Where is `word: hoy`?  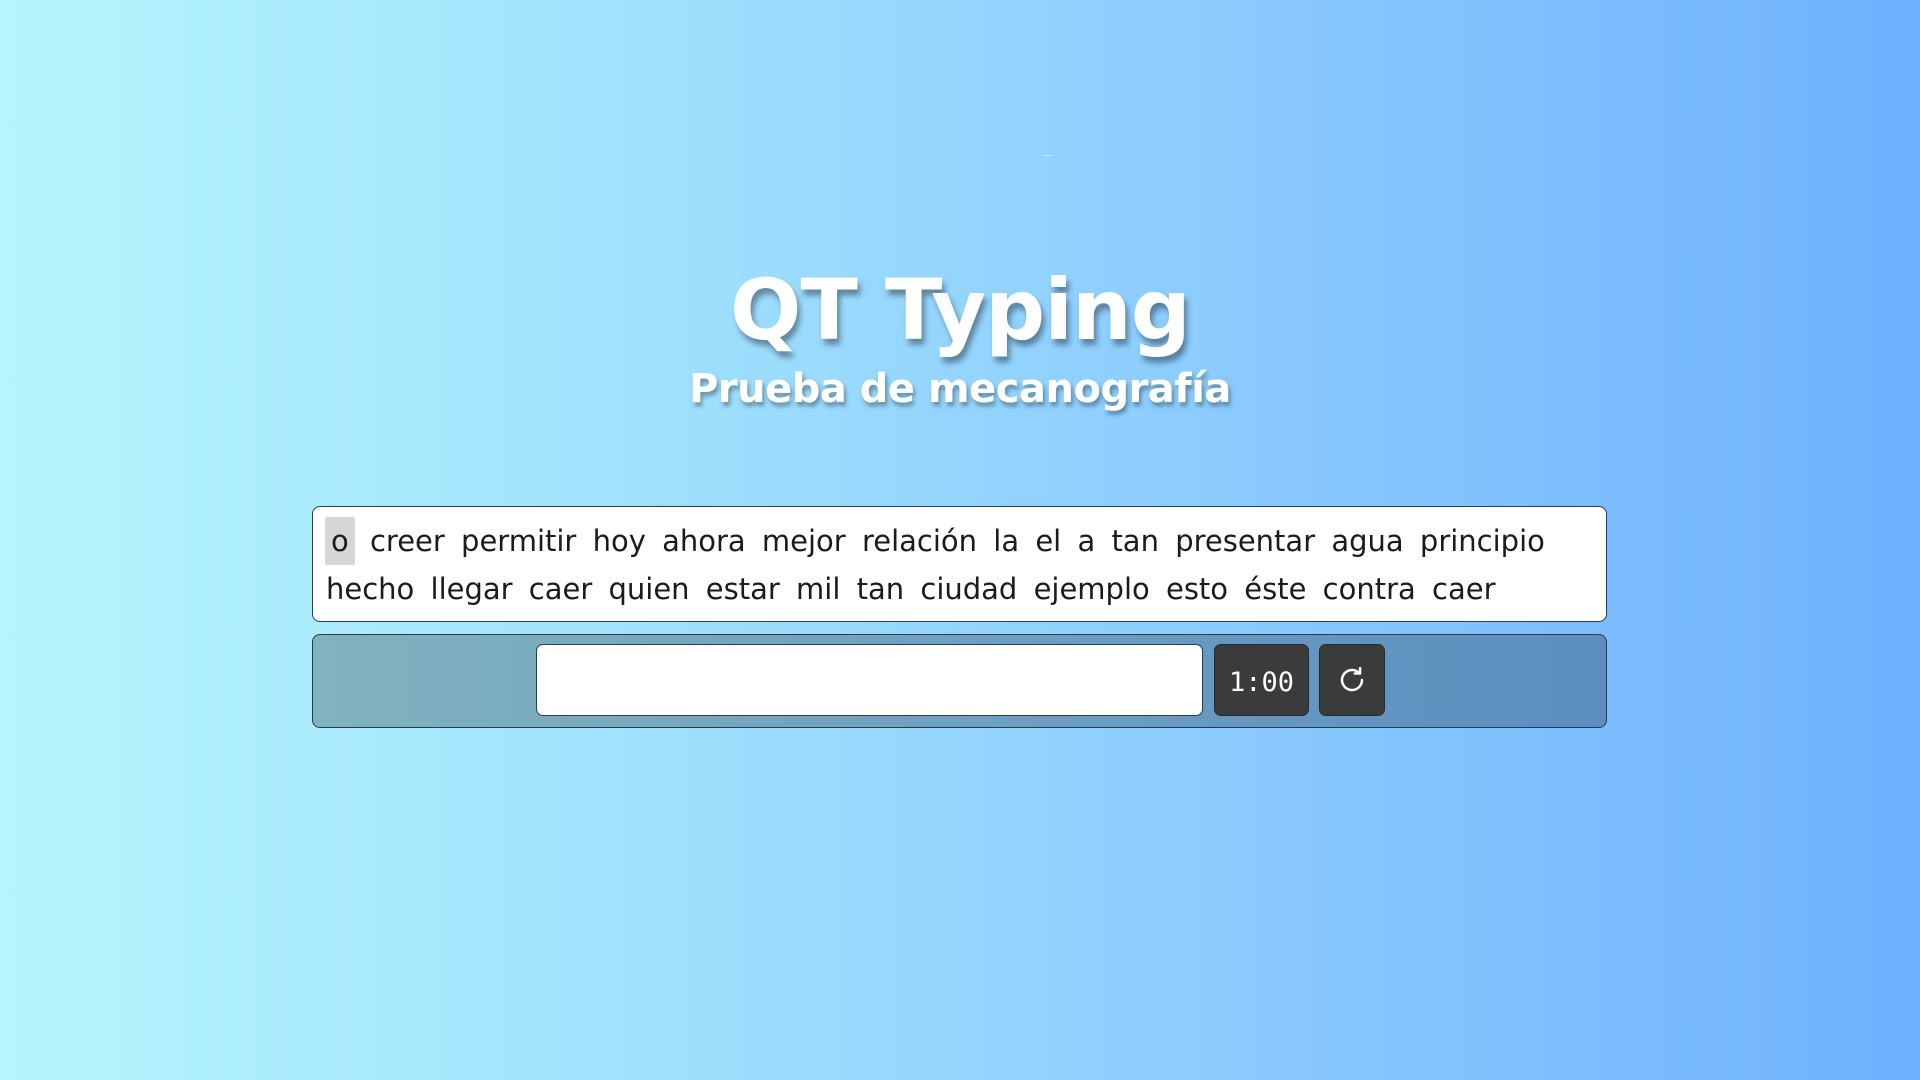 word: hoy is located at coordinates (619, 541).